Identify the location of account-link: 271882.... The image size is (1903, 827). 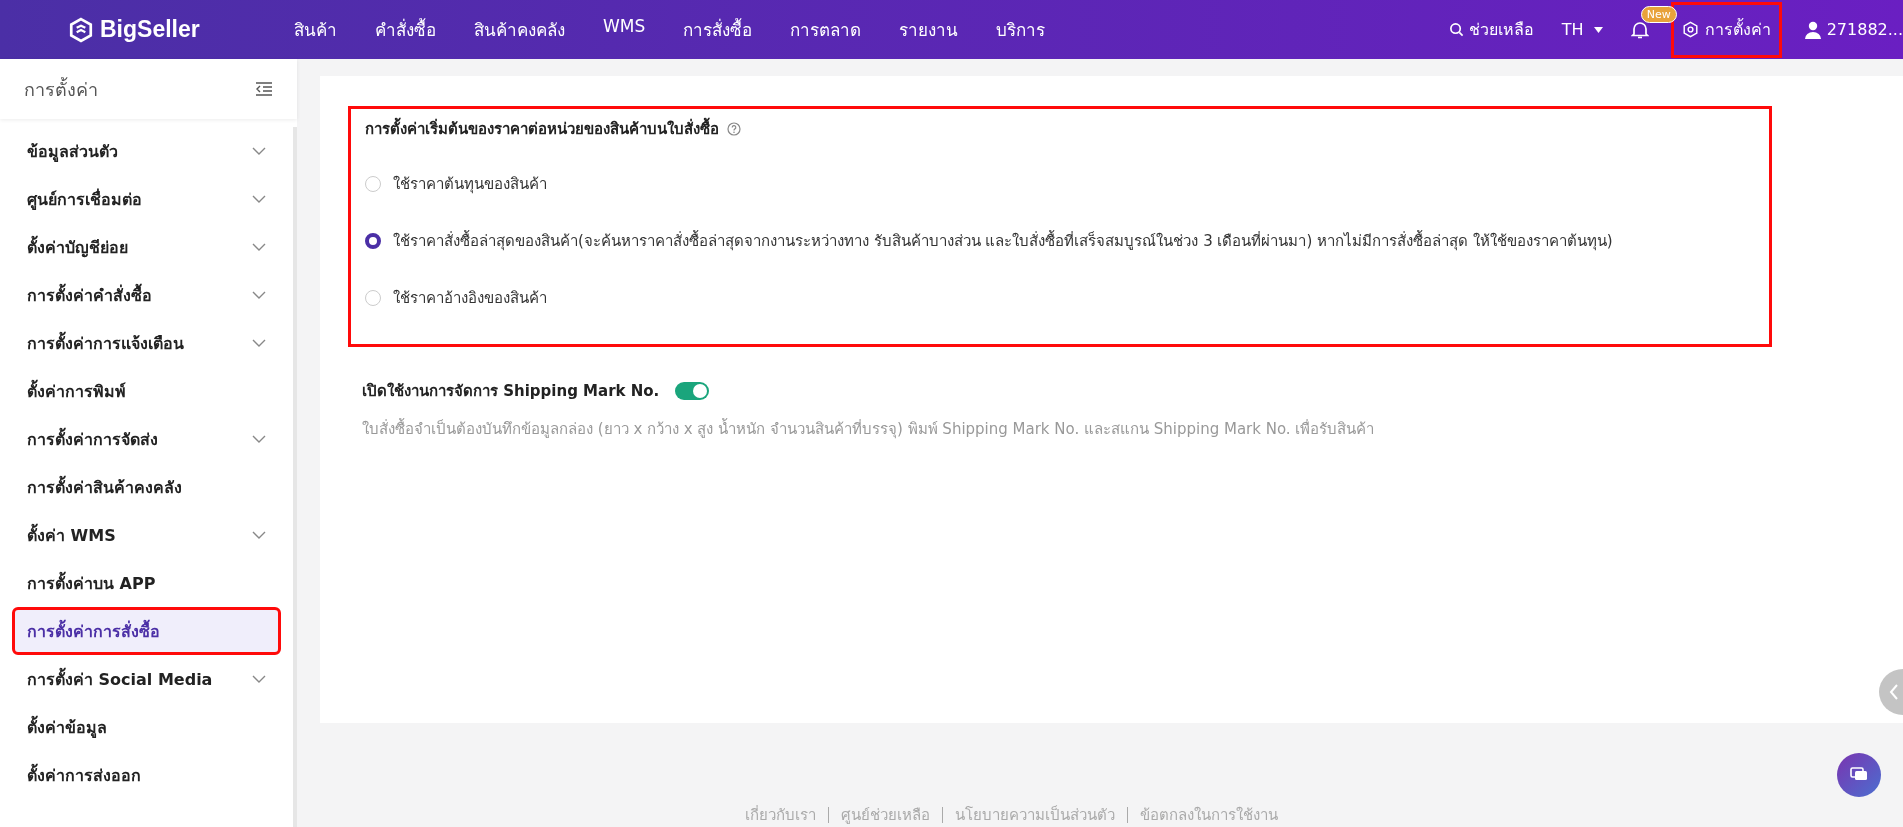
(1853, 29).